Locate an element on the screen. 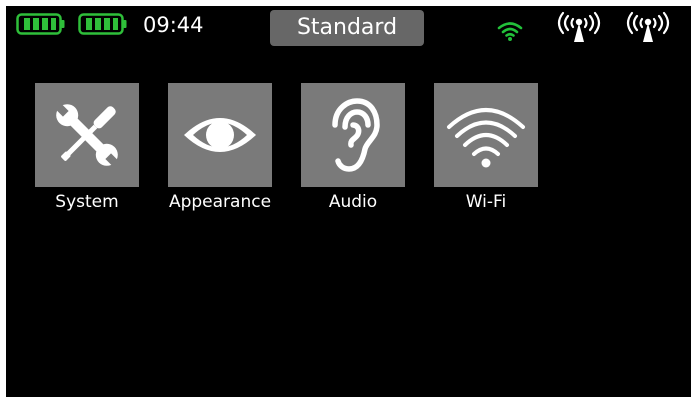 This screenshot has width=691, height=397. menu-tile-appearance: Appearance is located at coordinates (220, 150).